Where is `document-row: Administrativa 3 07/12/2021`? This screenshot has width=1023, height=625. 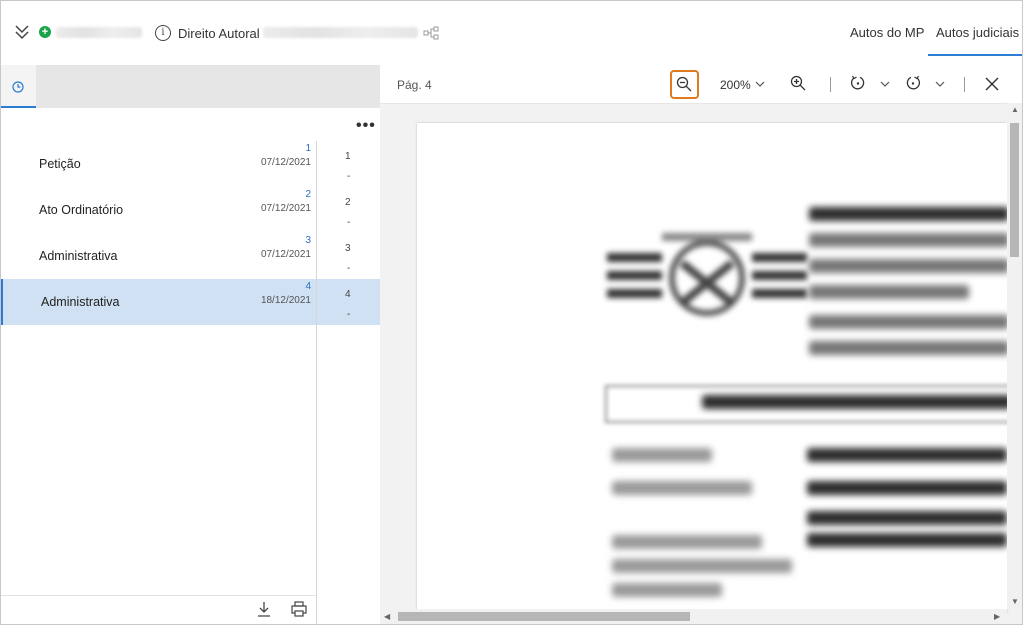
document-row: Administrativa 3 07/12/2021 is located at coordinates (158, 256).